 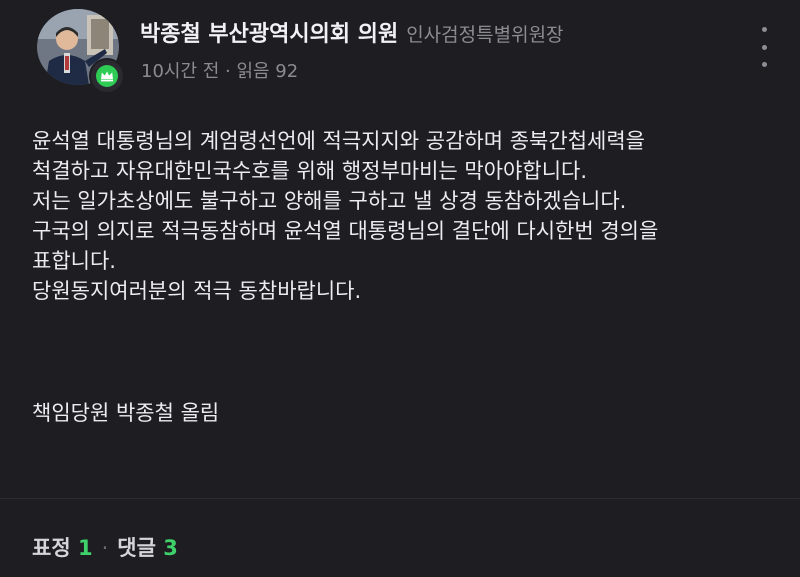 What do you see at coordinates (85, 548) in the screenshot?
I see `reactions-count: 1` at bounding box center [85, 548].